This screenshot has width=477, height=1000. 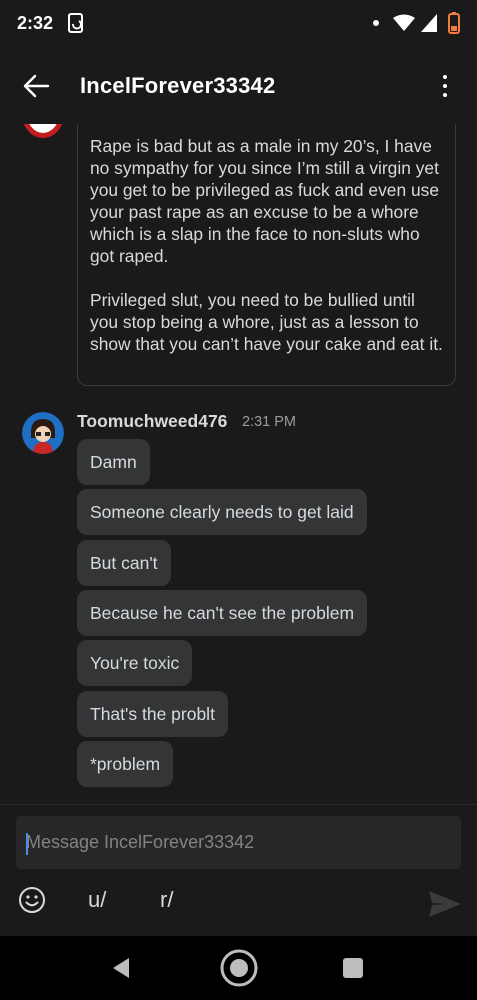 I want to click on recipient-avatar, so click(x=43, y=131).